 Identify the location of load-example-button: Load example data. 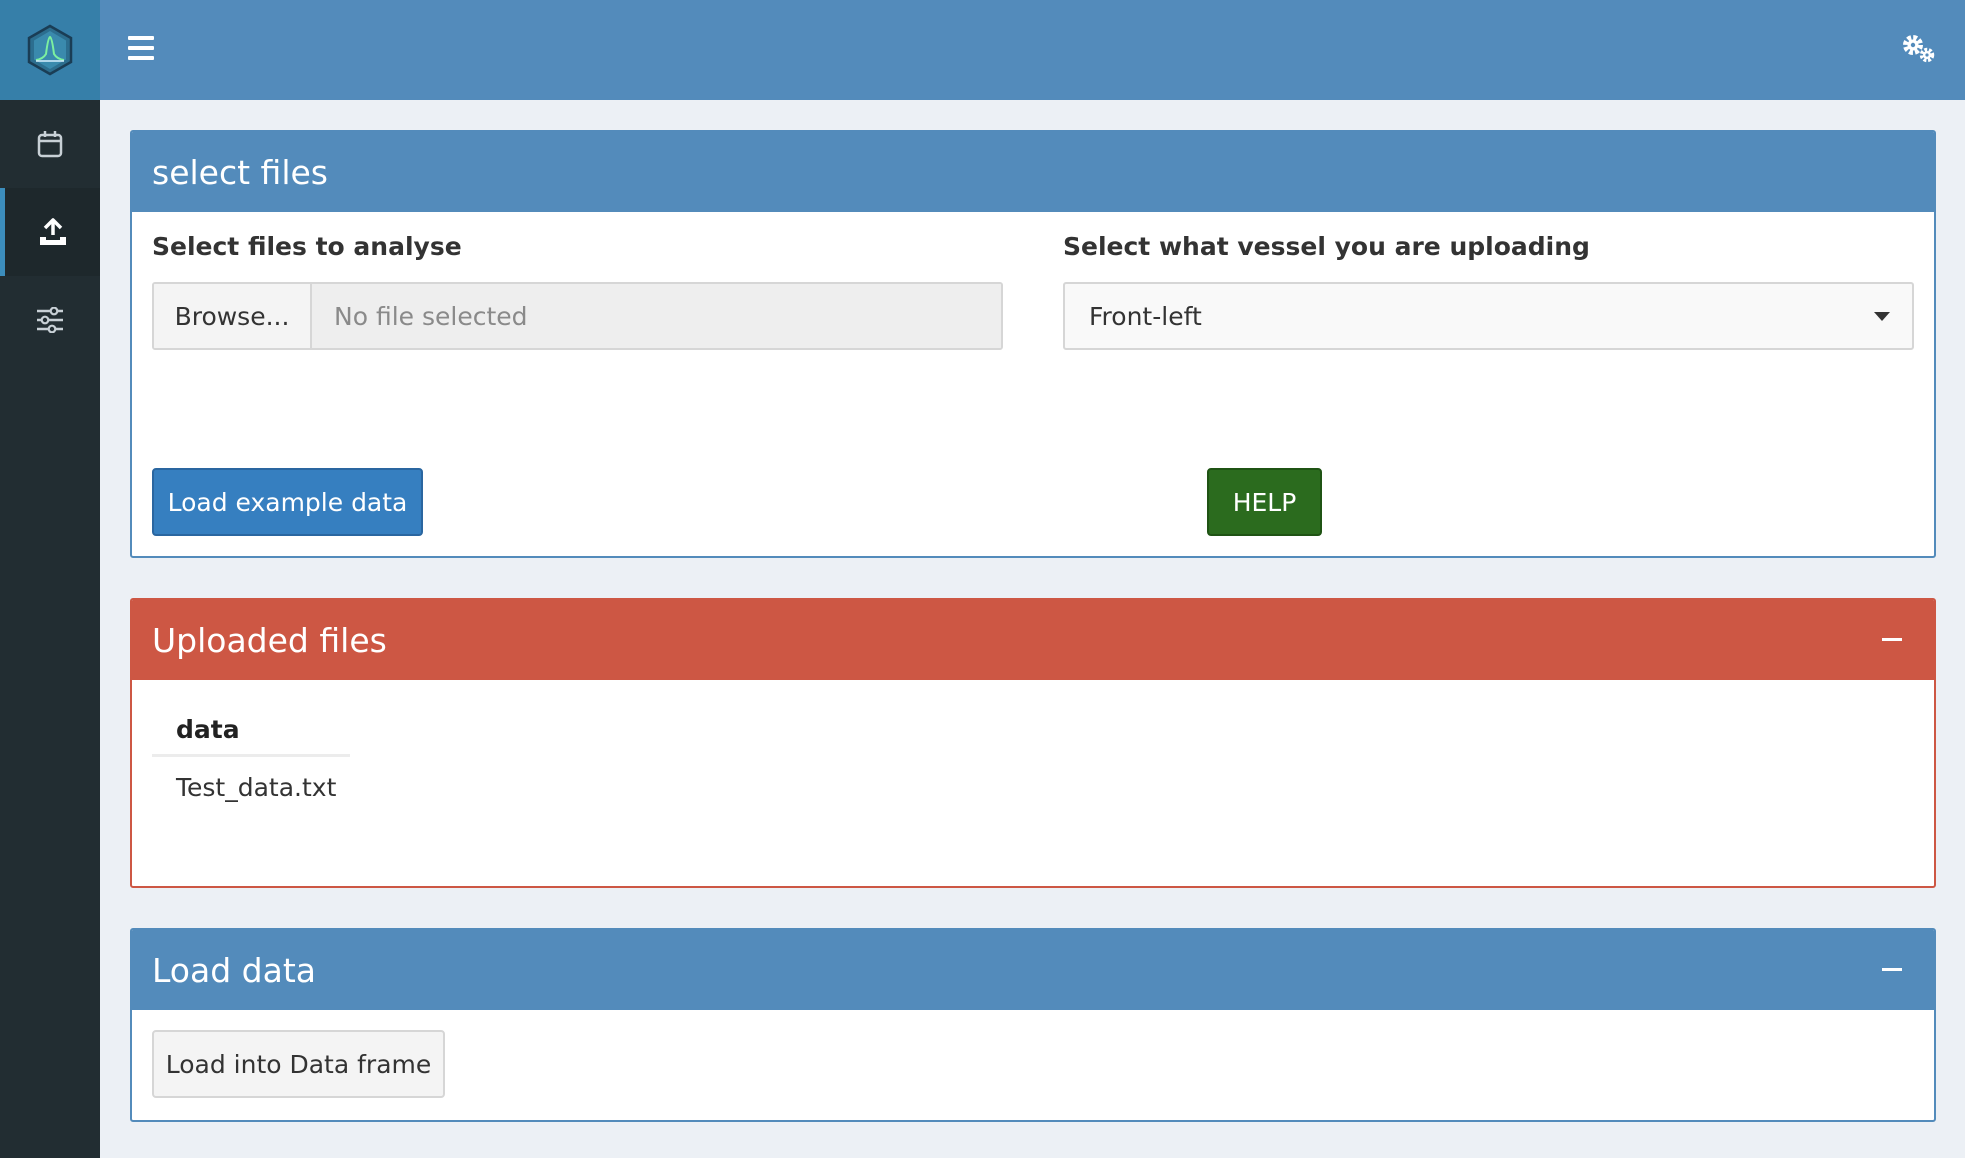
(287, 502).